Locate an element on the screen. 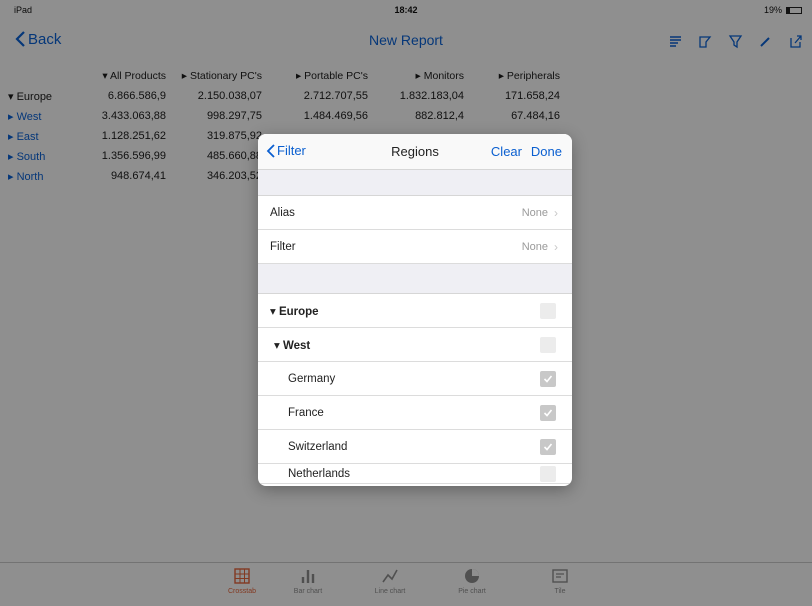 Image resolution: width=812 pixels, height=606 pixels. alias-row: Alias None › is located at coordinates (415, 213).